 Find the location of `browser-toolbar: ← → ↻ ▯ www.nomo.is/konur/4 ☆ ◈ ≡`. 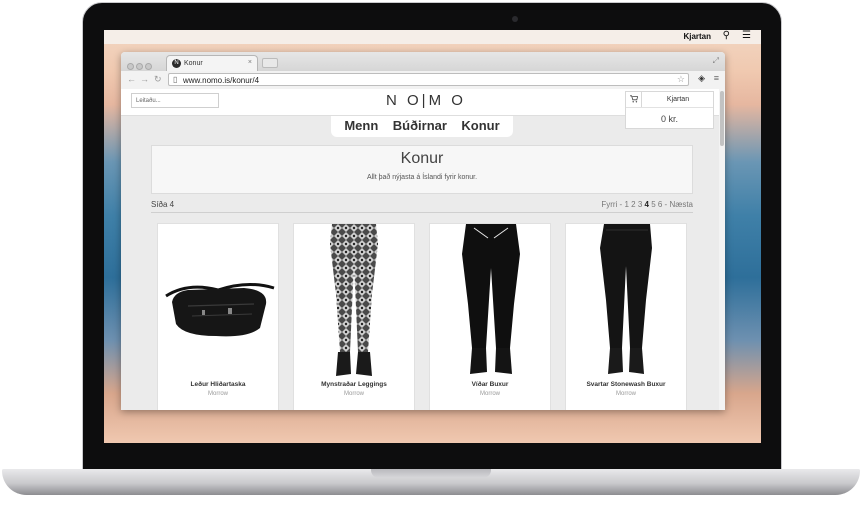

browser-toolbar: ← → ↻ ▯ www.nomo.is/konur/4 ☆ ◈ ≡ is located at coordinates (423, 80).